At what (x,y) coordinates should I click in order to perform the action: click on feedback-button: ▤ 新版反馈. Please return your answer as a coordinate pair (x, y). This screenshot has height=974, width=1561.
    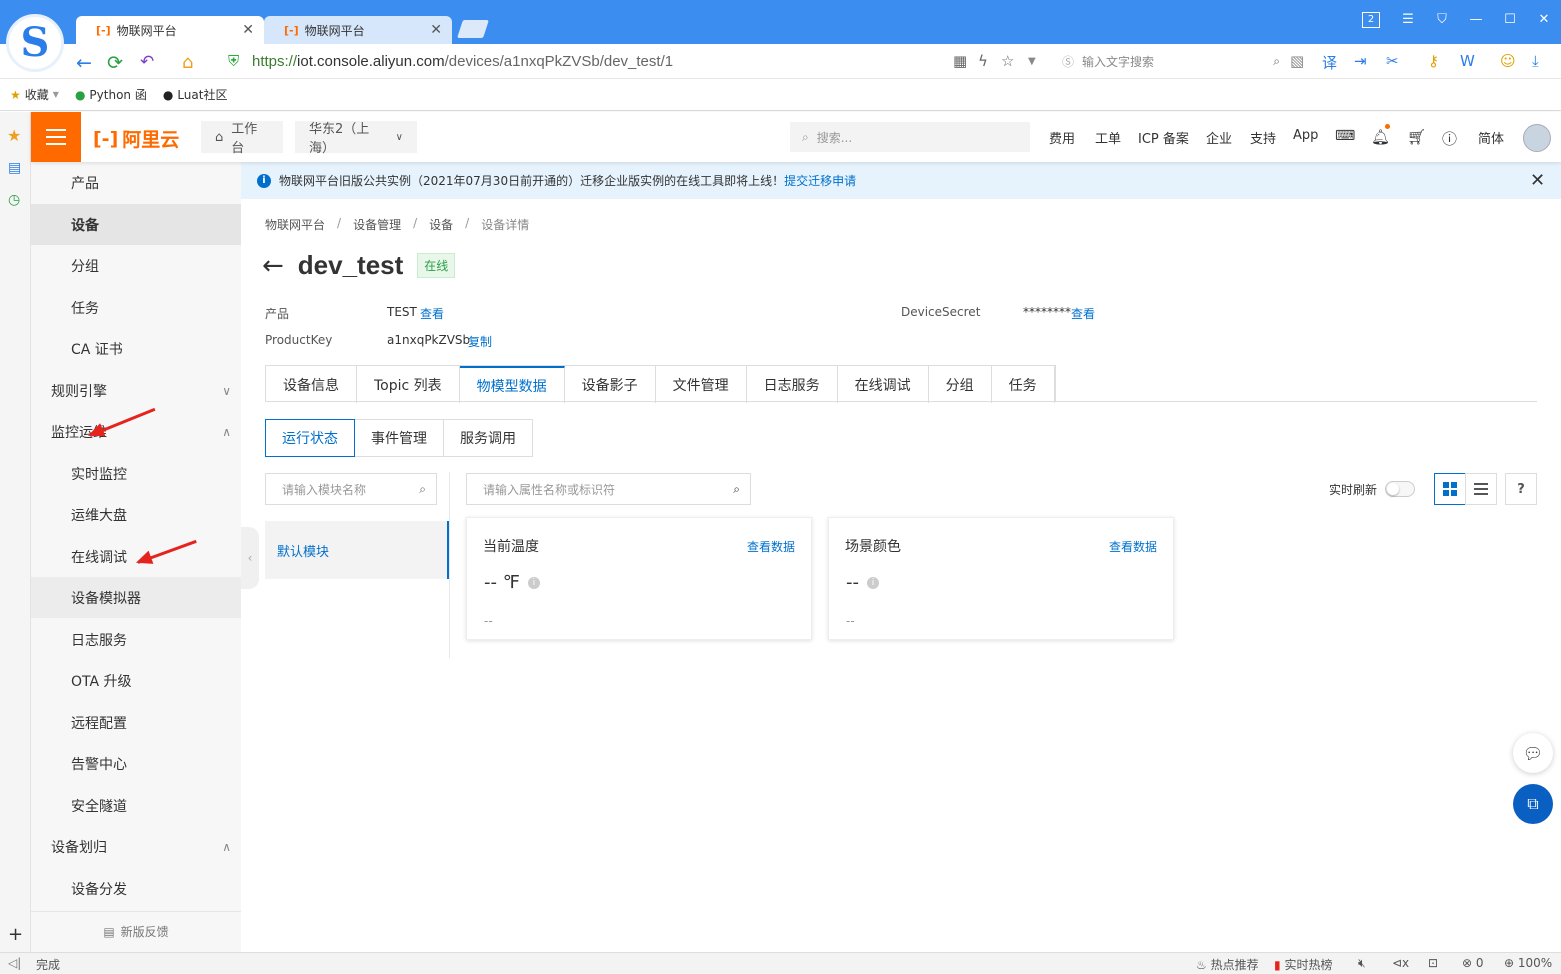
    Looking at the image, I should click on (136, 931).